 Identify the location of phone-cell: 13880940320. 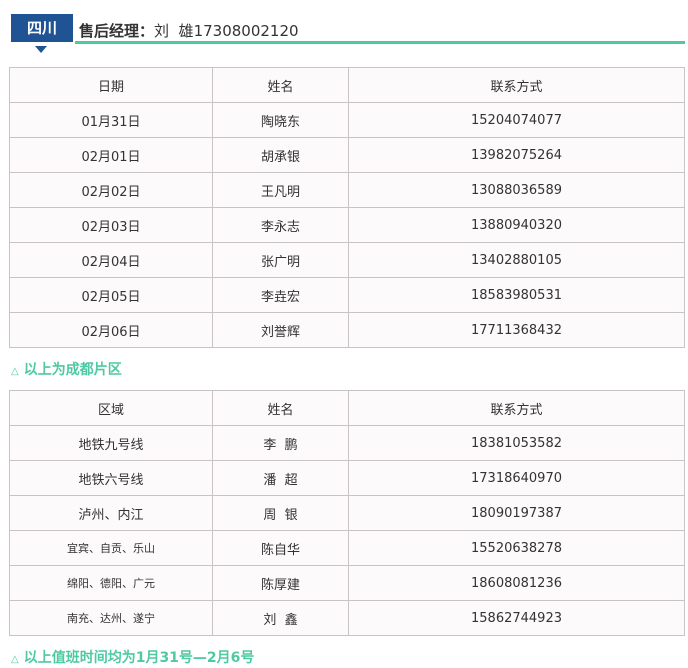
(516, 225).